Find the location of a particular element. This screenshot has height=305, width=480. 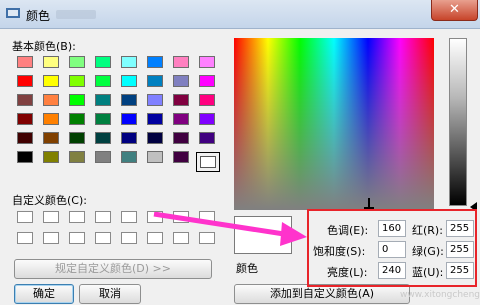

color-solid-label: 颜色 is located at coordinates (247, 268).